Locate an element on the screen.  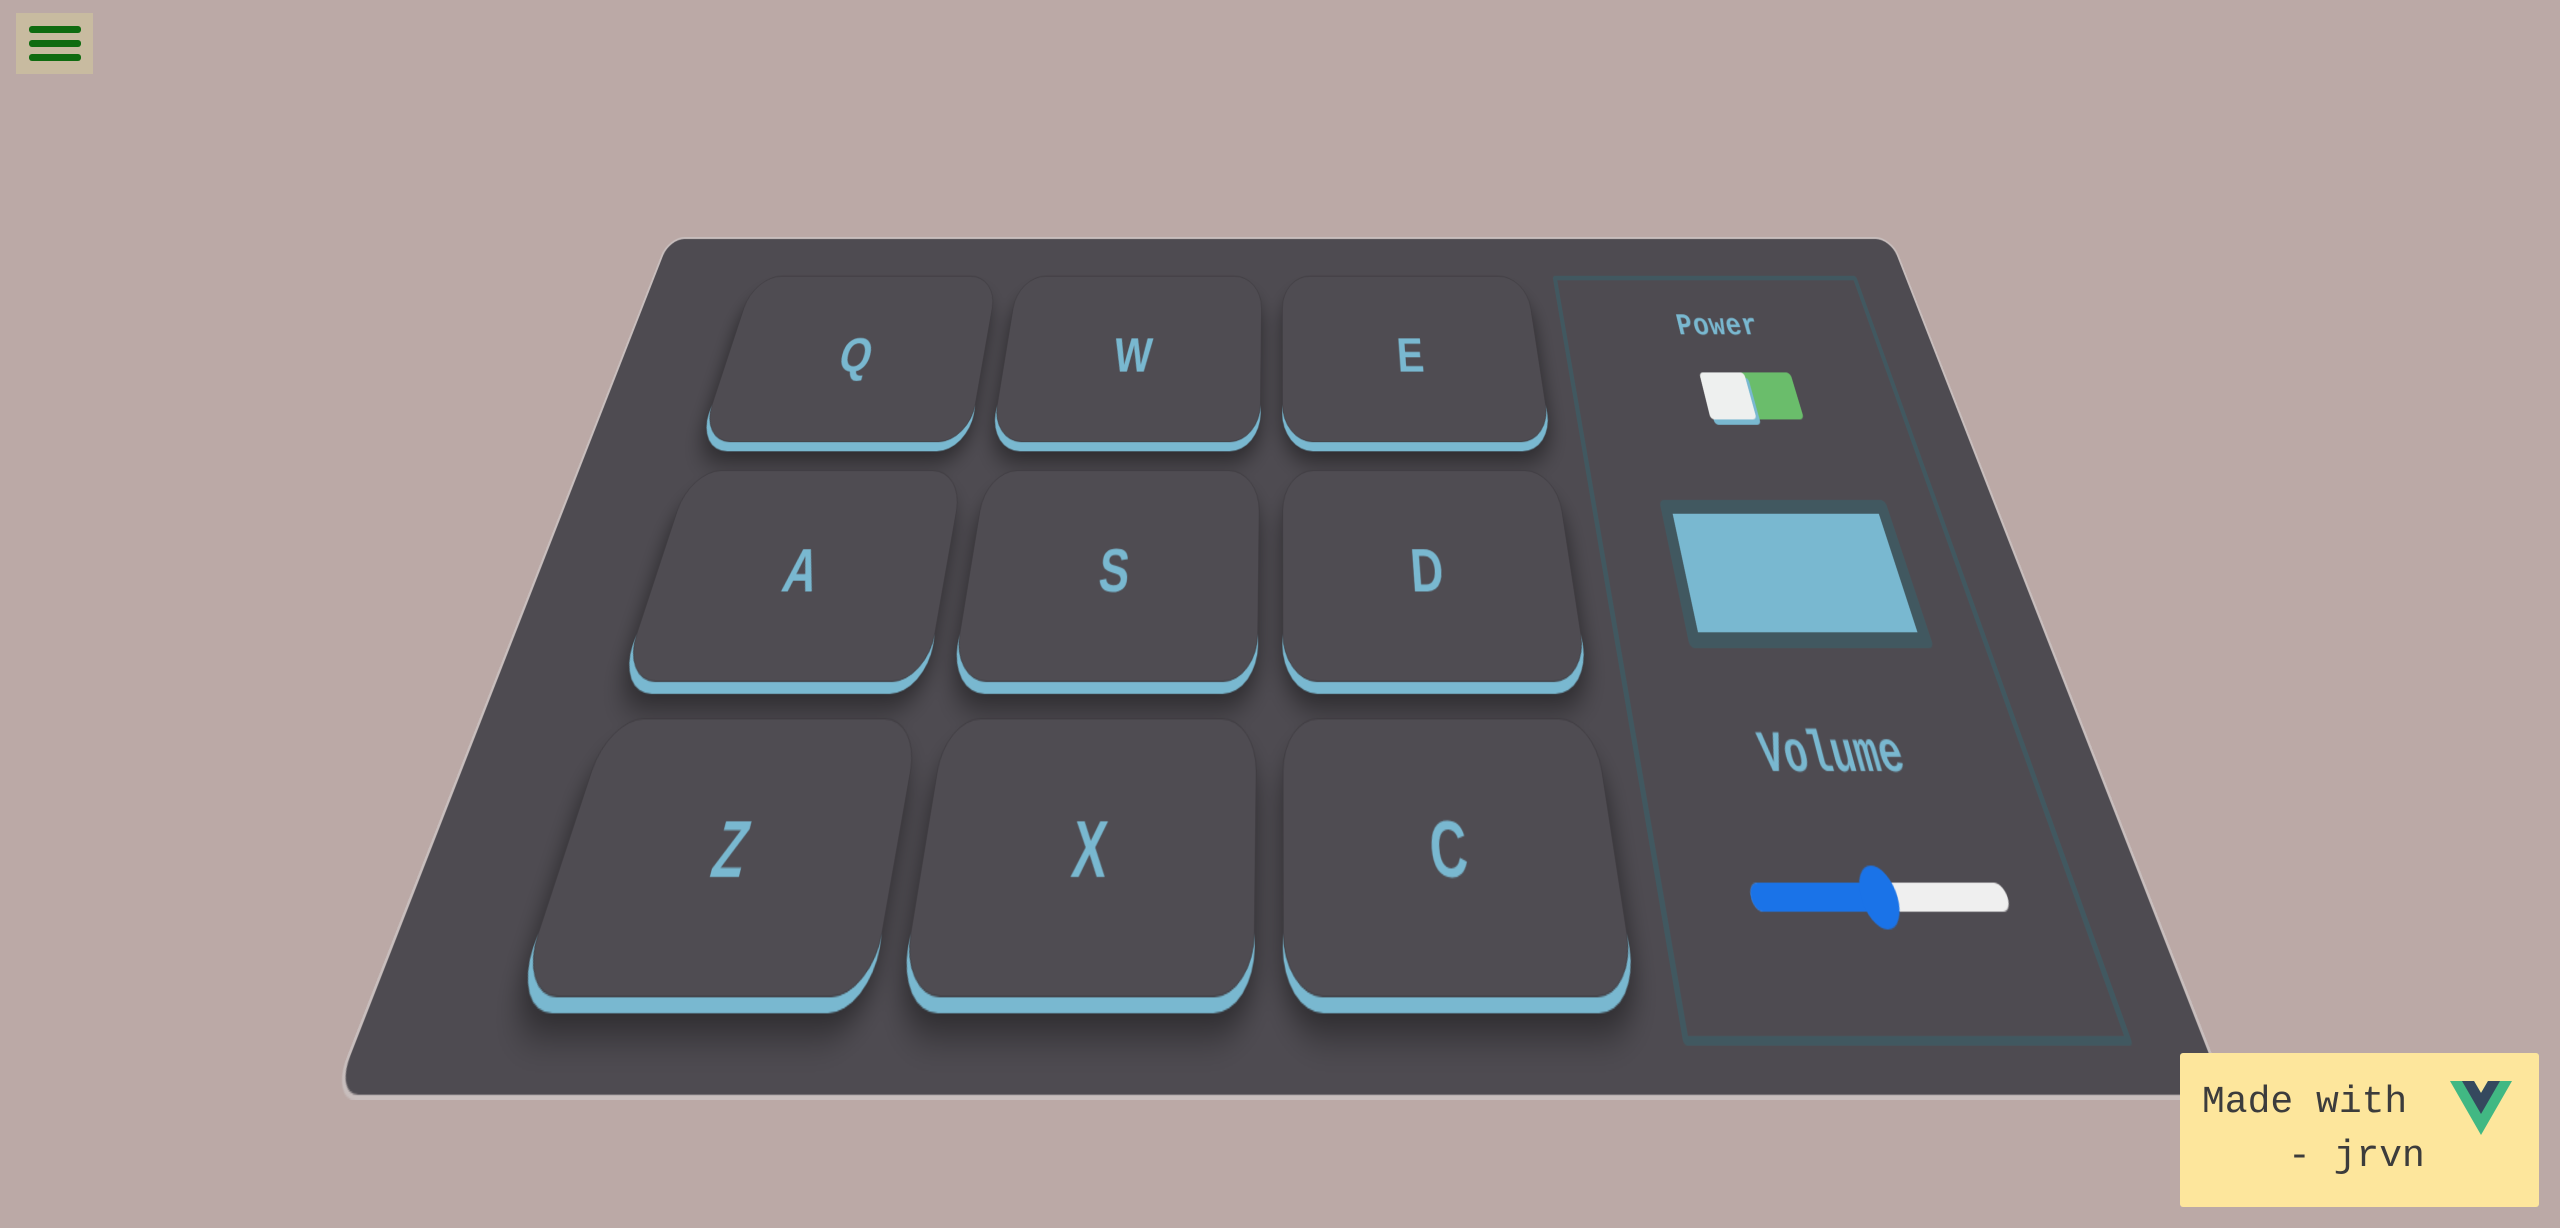
drum-pad-e: E is located at coordinates (1416, 359).